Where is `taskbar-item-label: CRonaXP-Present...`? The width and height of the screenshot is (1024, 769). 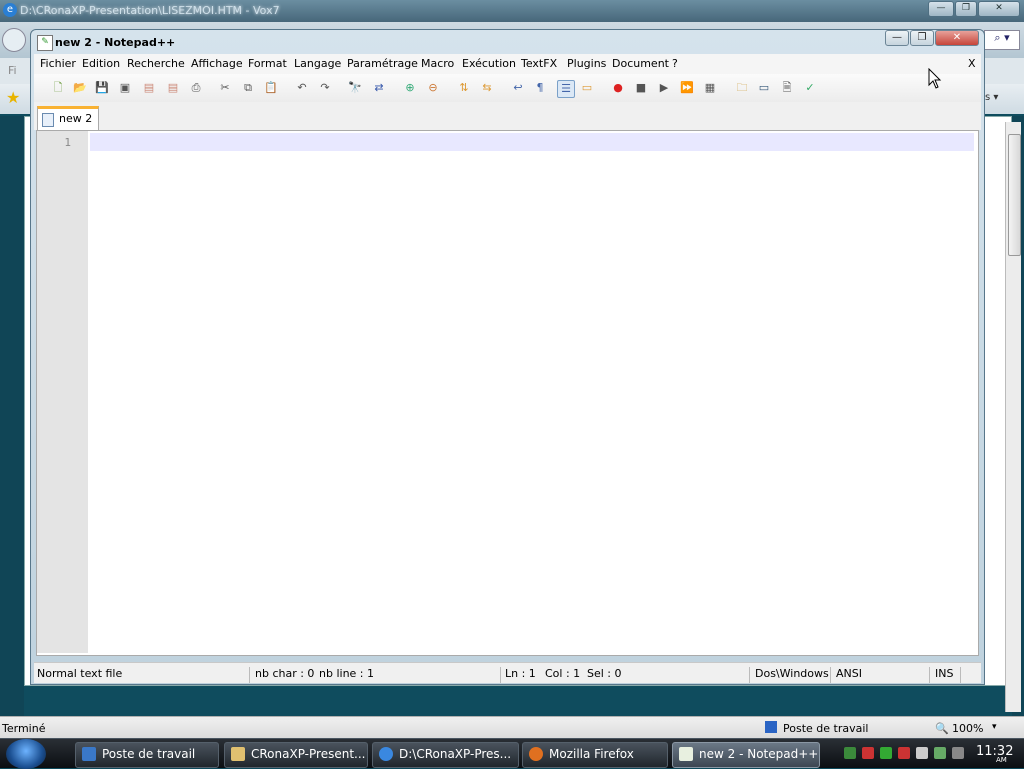
taskbar-item-label: CRonaXP-Present... is located at coordinates (308, 754).